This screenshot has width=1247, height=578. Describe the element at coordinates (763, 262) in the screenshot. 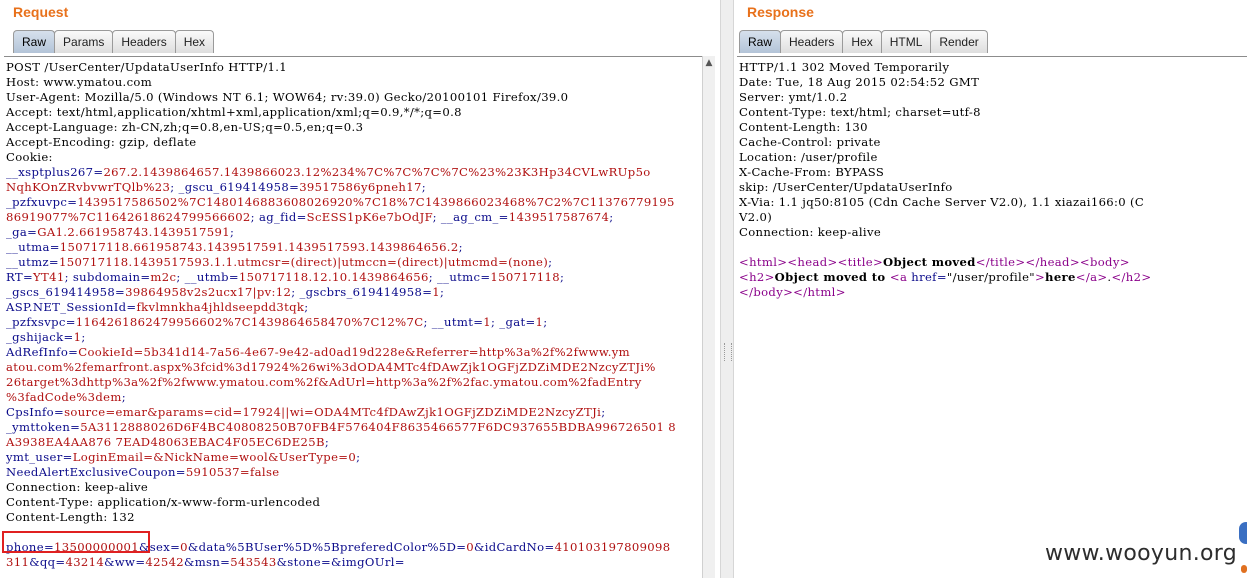

I see `code-token: <html>` at that location.